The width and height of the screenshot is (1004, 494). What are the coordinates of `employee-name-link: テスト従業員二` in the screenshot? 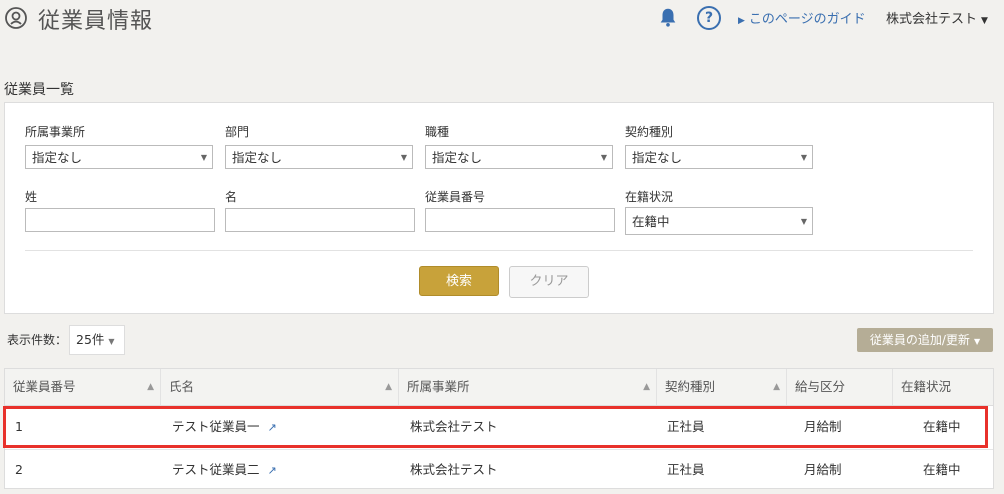 It's located at (216, 469).